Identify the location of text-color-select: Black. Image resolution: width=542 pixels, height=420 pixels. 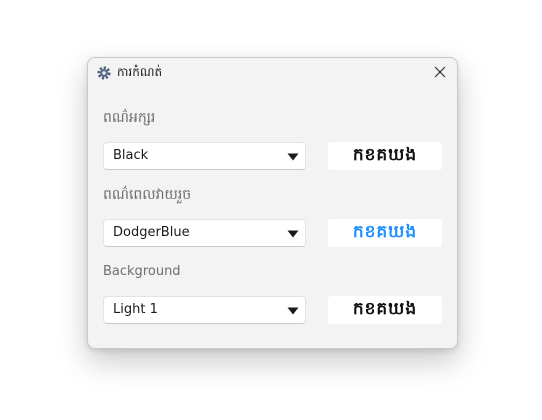
(204, 156).